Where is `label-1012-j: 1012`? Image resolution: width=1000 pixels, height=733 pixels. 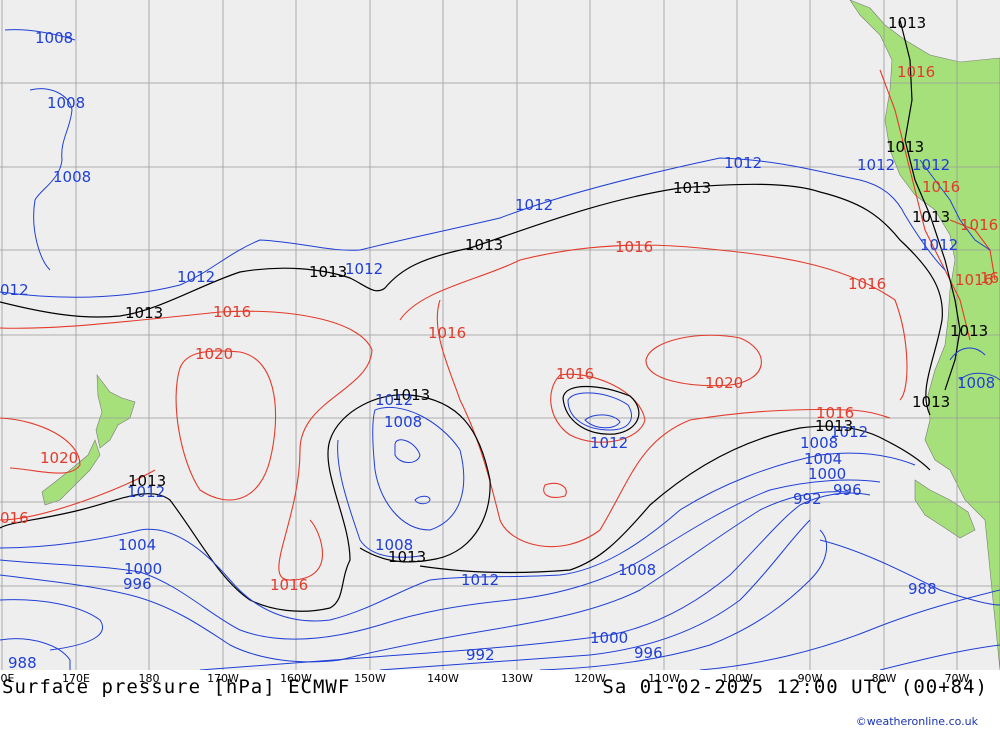
label-1012-j: 1012 is located at coordinates (931, 165).